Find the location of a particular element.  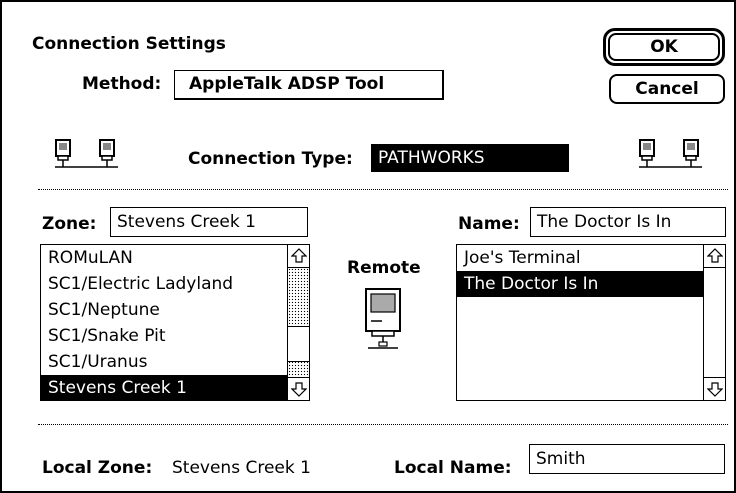

ok-button: OK is located at coordinates (664, 47).